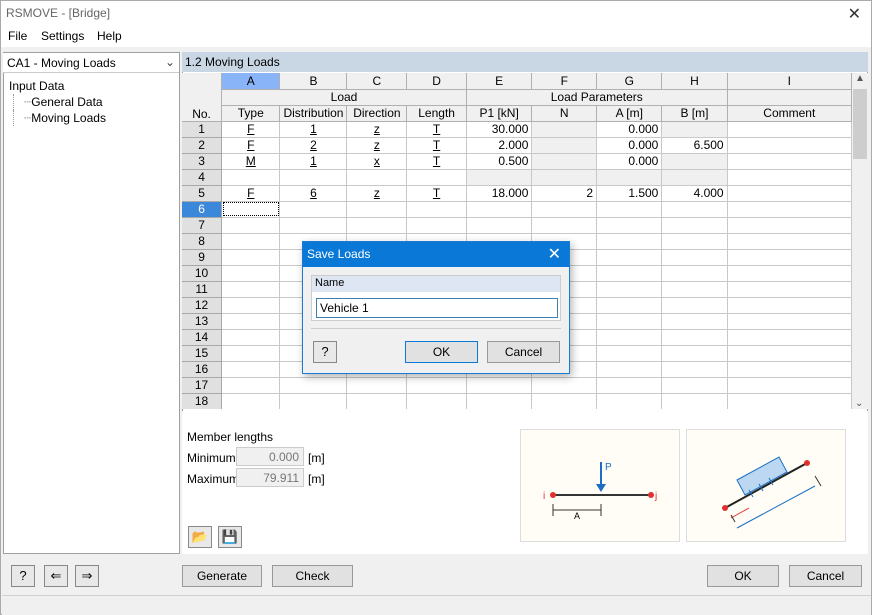  What do you see at coordinates (313, 145) in the screenshot?
I see `cell-dist: 2` at bounding box center [313, 145].